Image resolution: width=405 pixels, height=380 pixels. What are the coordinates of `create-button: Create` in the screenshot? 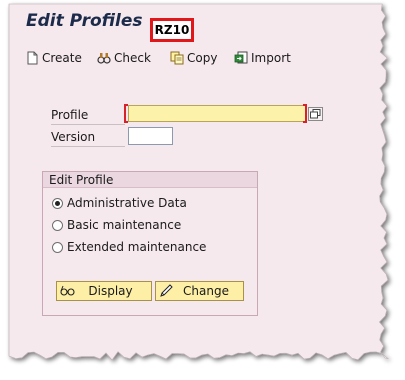 It's located at (53, 58).